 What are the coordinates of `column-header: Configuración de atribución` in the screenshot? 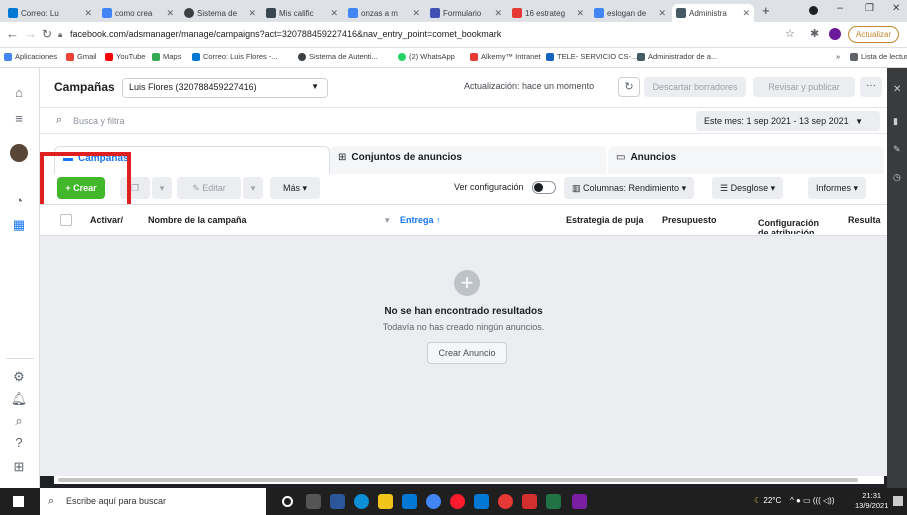 It's located at (789, 226).